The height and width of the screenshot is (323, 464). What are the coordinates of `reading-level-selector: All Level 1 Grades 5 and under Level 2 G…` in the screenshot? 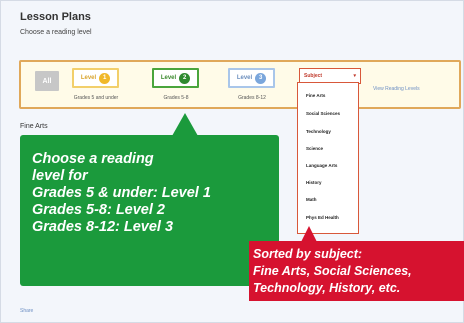 It's located at (240, 84).